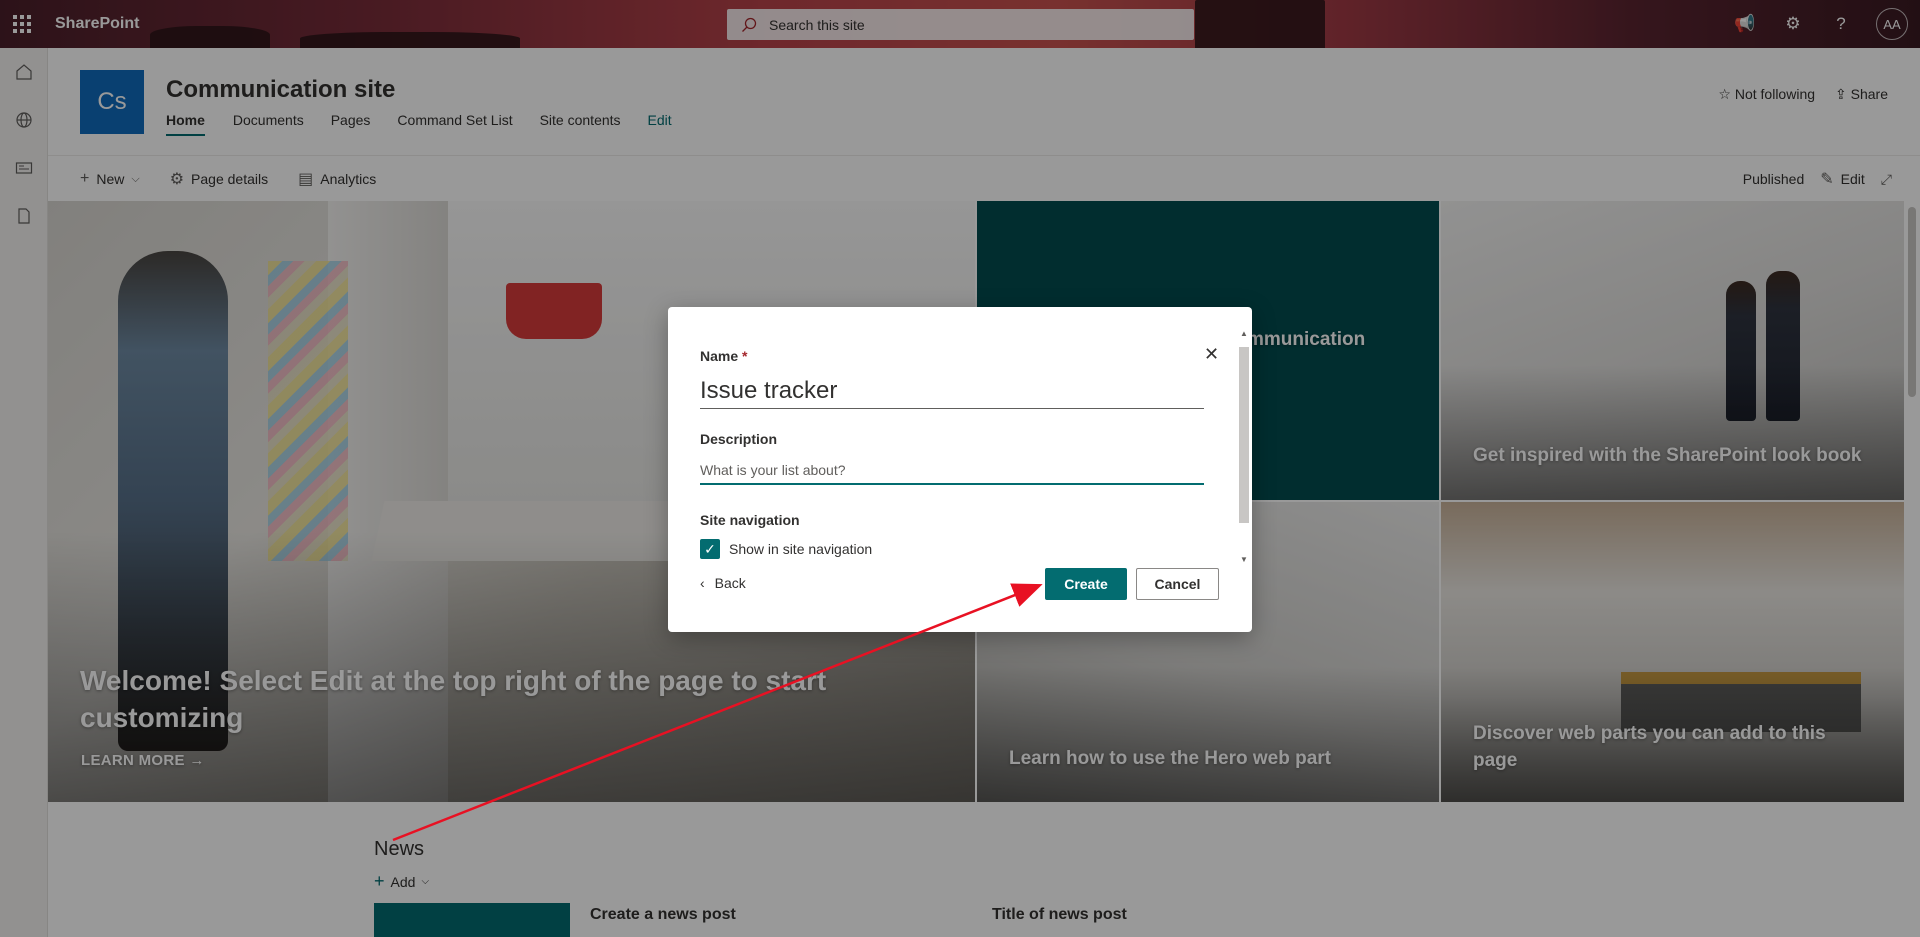 The width and height of the screenshot is (1920, 937). Describe the element at coordinates (801, 549) in the screenshot. I see `show-in-nav-label: Show in site navigation` at that location.